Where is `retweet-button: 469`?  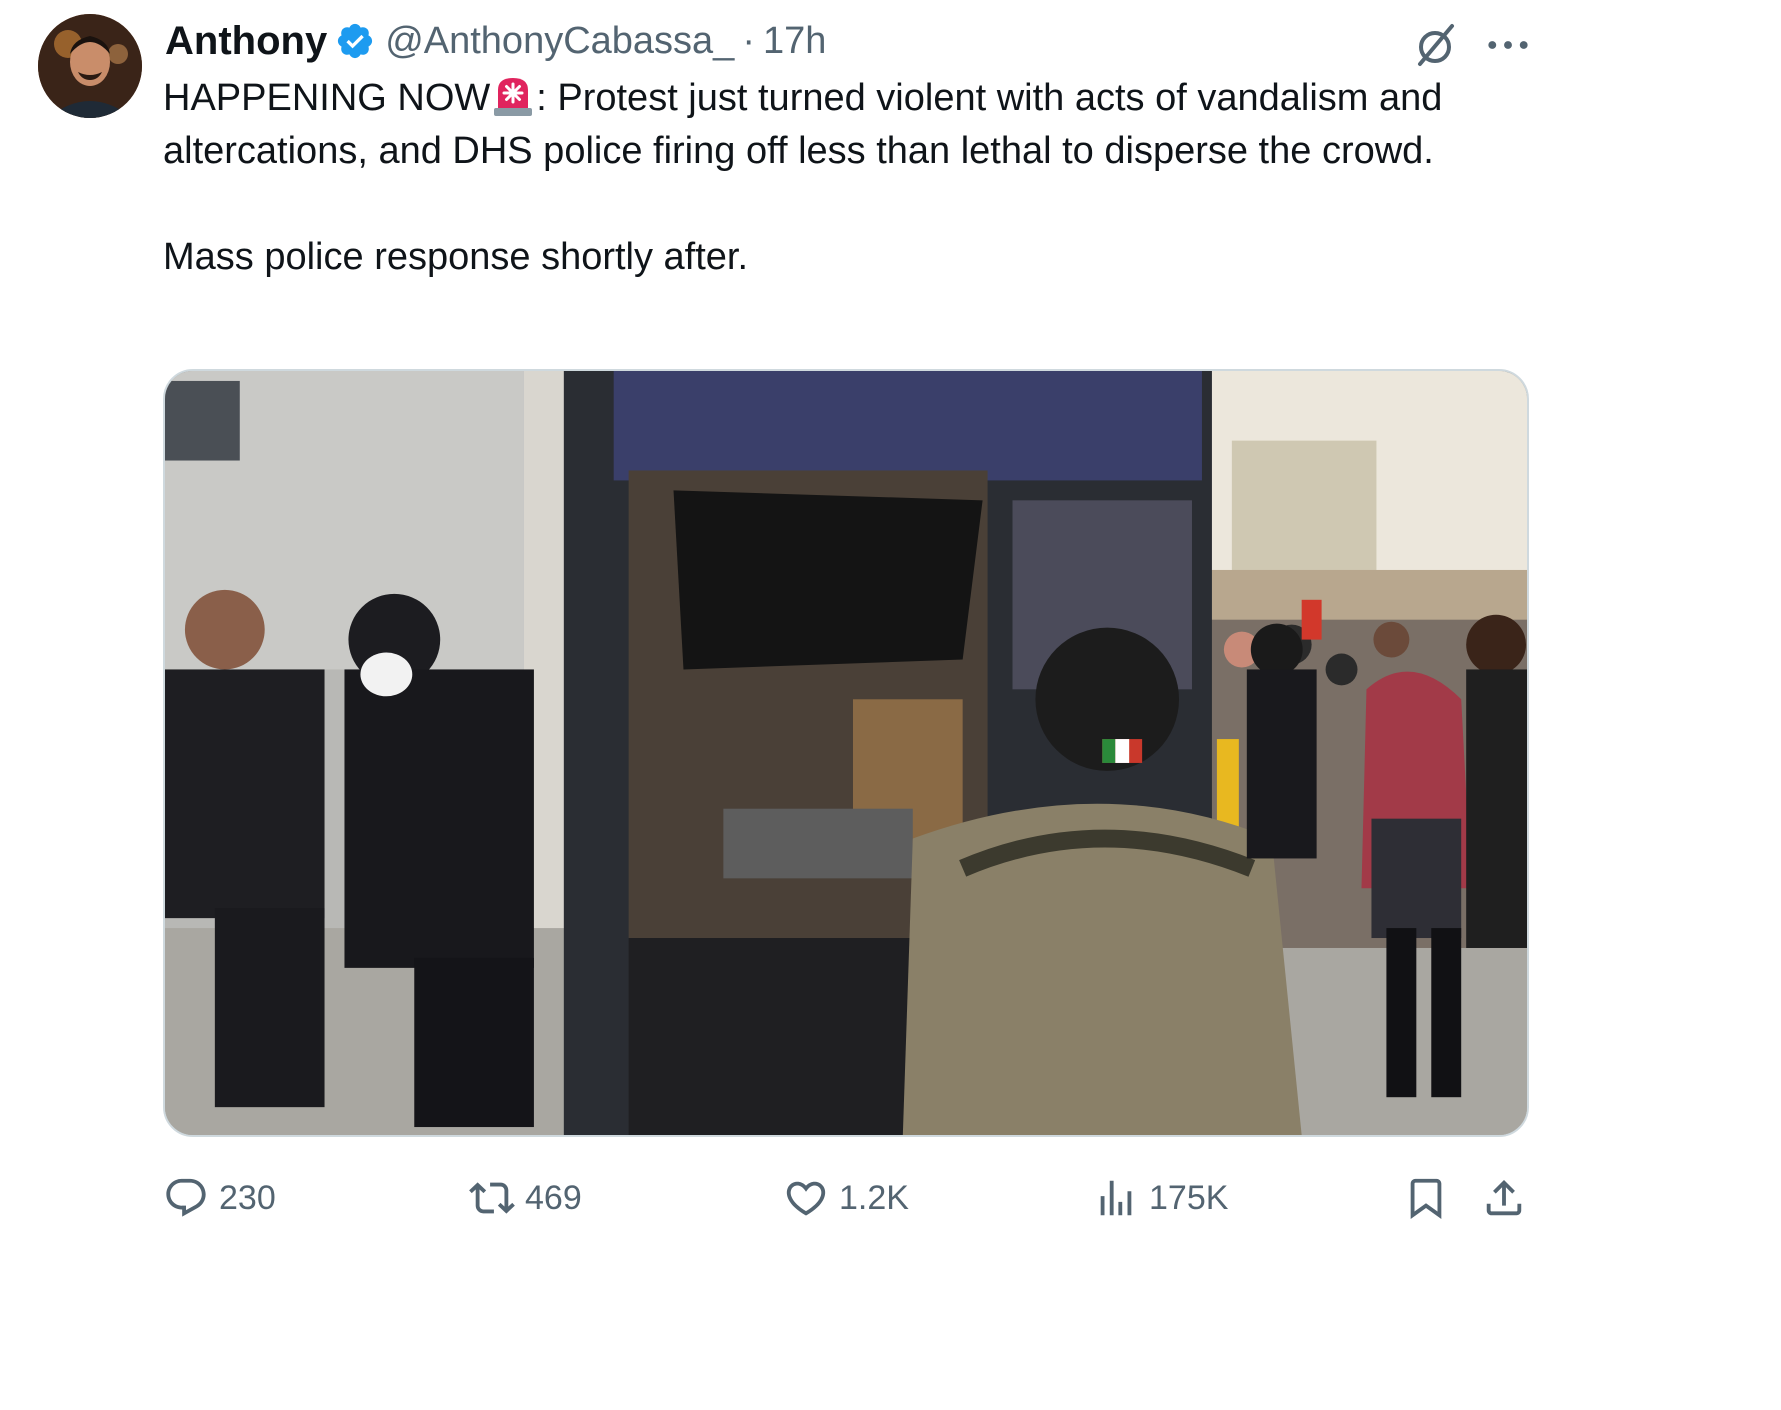 retweet-button: 469 is located at coordinates (525, 1198).